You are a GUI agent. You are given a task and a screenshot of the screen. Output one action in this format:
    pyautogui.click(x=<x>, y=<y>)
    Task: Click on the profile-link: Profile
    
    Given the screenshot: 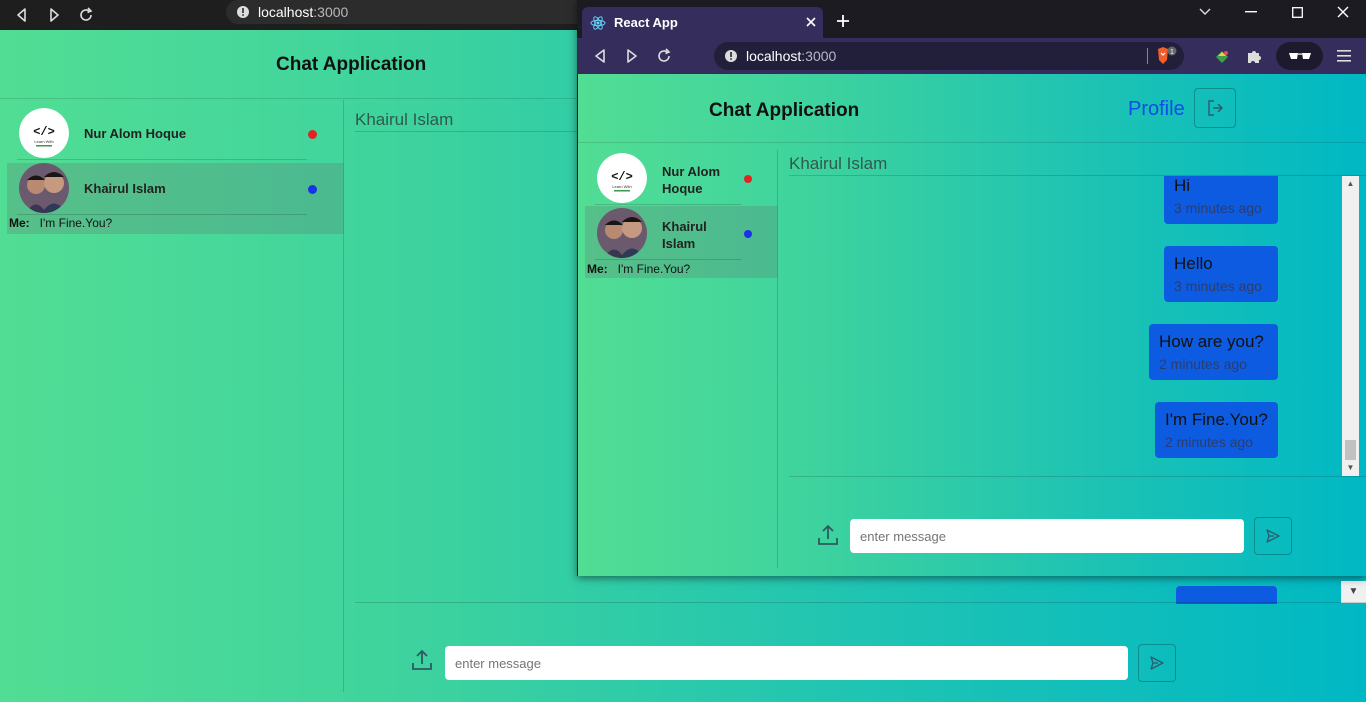 What is the action you would take?
    pyautogui.click(x=1156, y=109)
    